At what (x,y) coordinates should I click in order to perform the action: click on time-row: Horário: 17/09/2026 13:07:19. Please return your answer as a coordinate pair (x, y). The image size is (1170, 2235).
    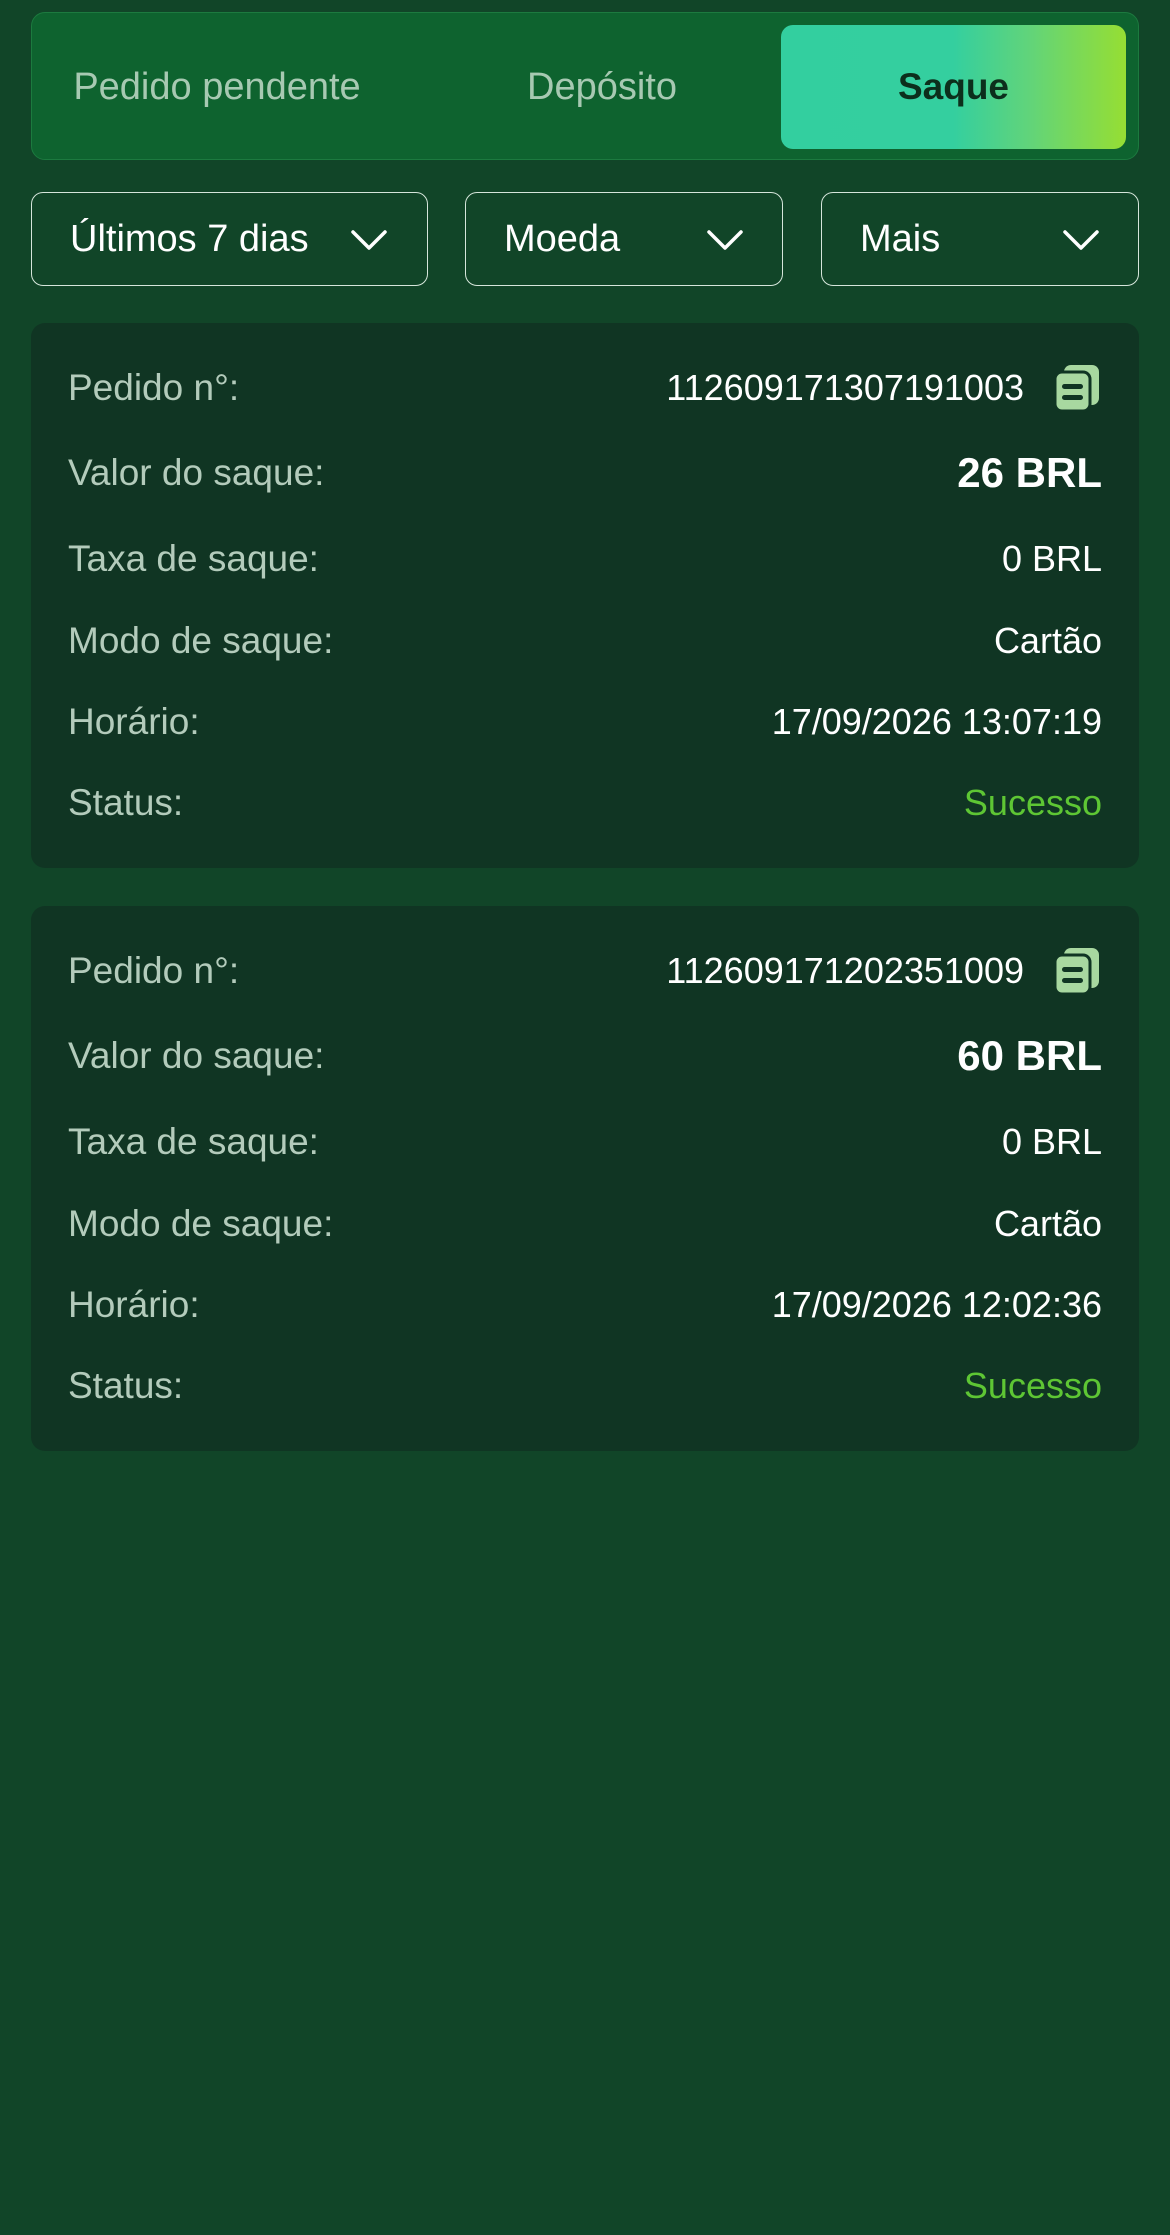
    Looking at the image, I should click on (585, 722).